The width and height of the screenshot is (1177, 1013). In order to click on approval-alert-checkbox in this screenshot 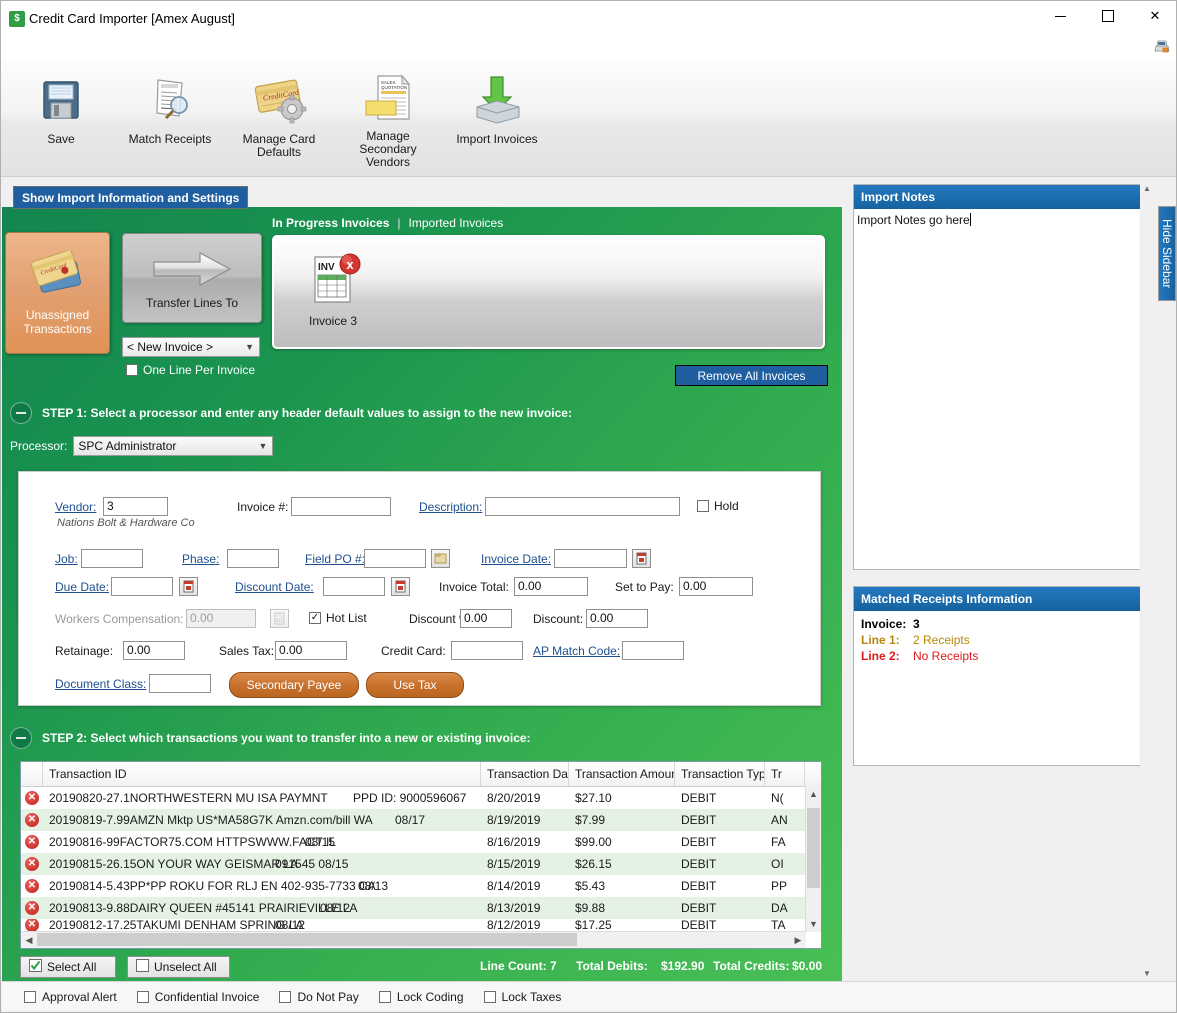, I will do `click(30, 996)`.